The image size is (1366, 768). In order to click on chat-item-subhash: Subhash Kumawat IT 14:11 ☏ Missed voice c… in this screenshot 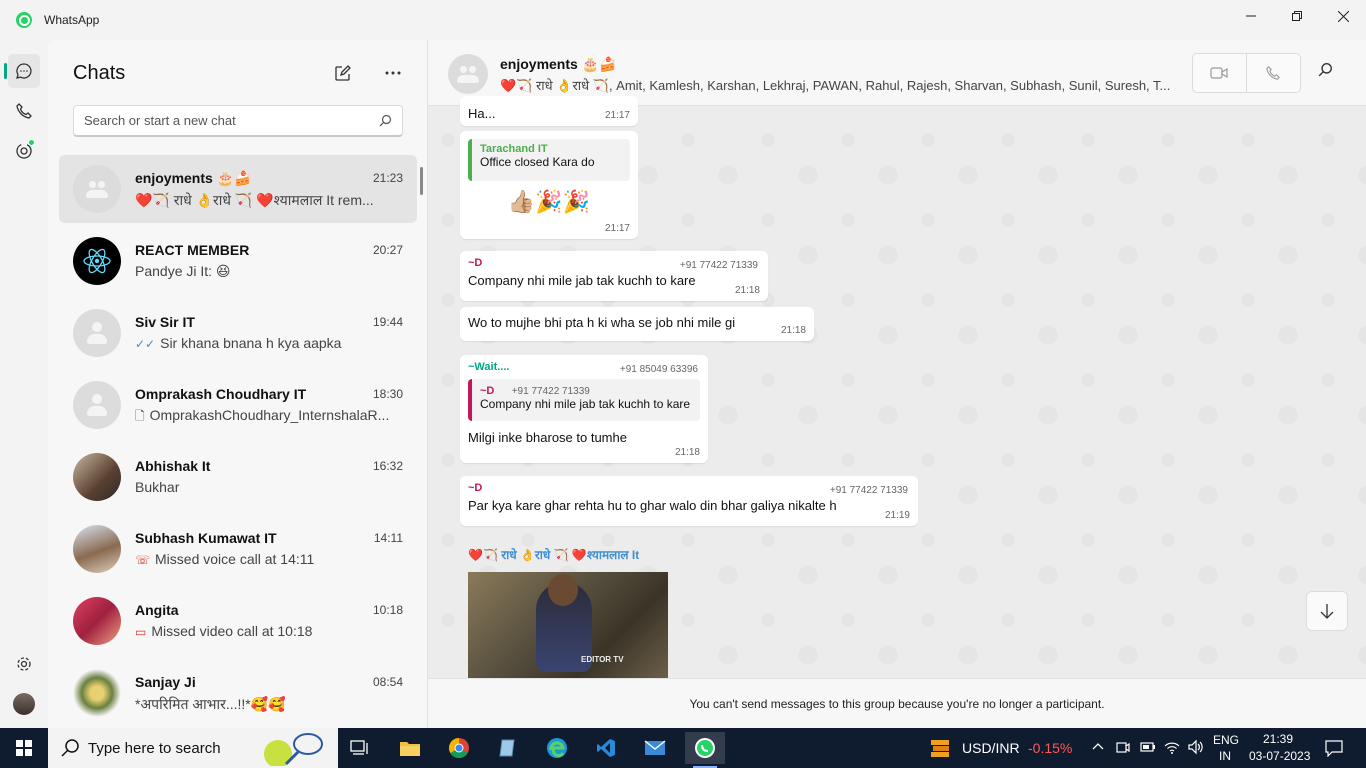, I will do `click(238, 549)`.